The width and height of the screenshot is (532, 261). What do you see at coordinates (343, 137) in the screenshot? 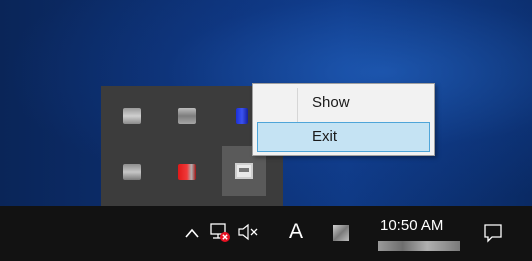
I see `menu-item-exit: Exit` at bounding box center [343, 137].